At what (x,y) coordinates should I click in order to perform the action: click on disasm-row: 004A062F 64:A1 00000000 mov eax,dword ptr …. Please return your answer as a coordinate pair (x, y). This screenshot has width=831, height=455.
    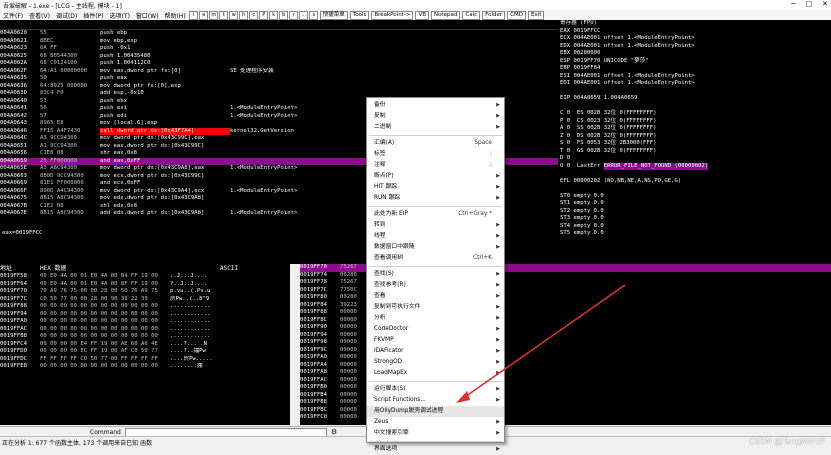
    Looking at the image, I should click on (279, 72).